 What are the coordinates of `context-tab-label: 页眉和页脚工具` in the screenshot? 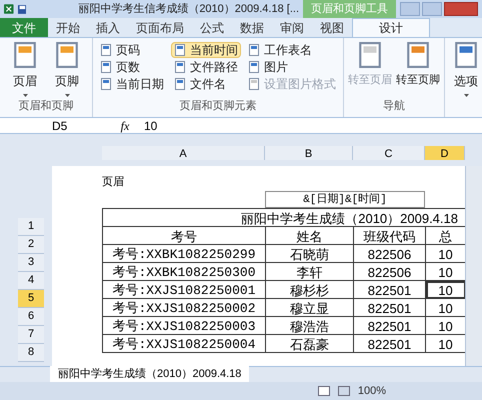 It's located at (349, 9).